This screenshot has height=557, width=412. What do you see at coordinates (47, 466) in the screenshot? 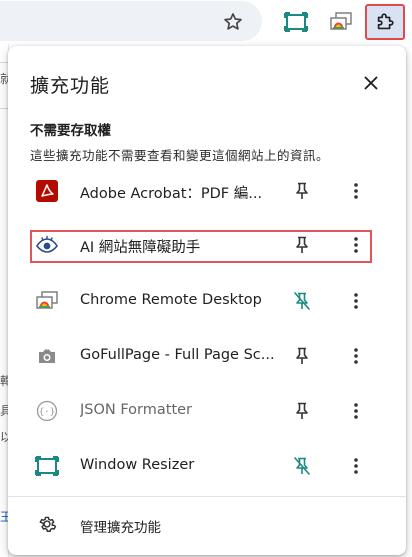
I see `window-resize-icon` at bounding box center [47, 466].